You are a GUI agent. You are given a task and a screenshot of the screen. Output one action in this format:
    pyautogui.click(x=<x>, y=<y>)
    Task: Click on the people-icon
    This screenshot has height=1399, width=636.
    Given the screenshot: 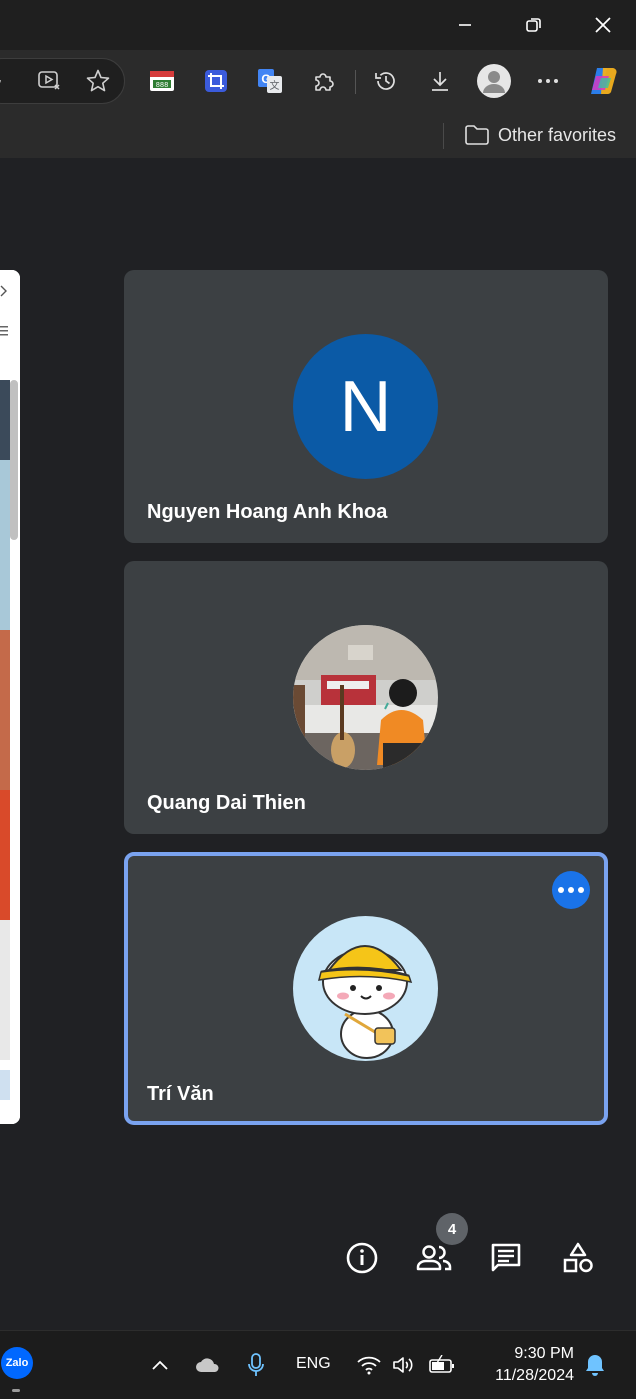 What is the action you would take?
    pyautogui.click(x=434, y=1258)
    